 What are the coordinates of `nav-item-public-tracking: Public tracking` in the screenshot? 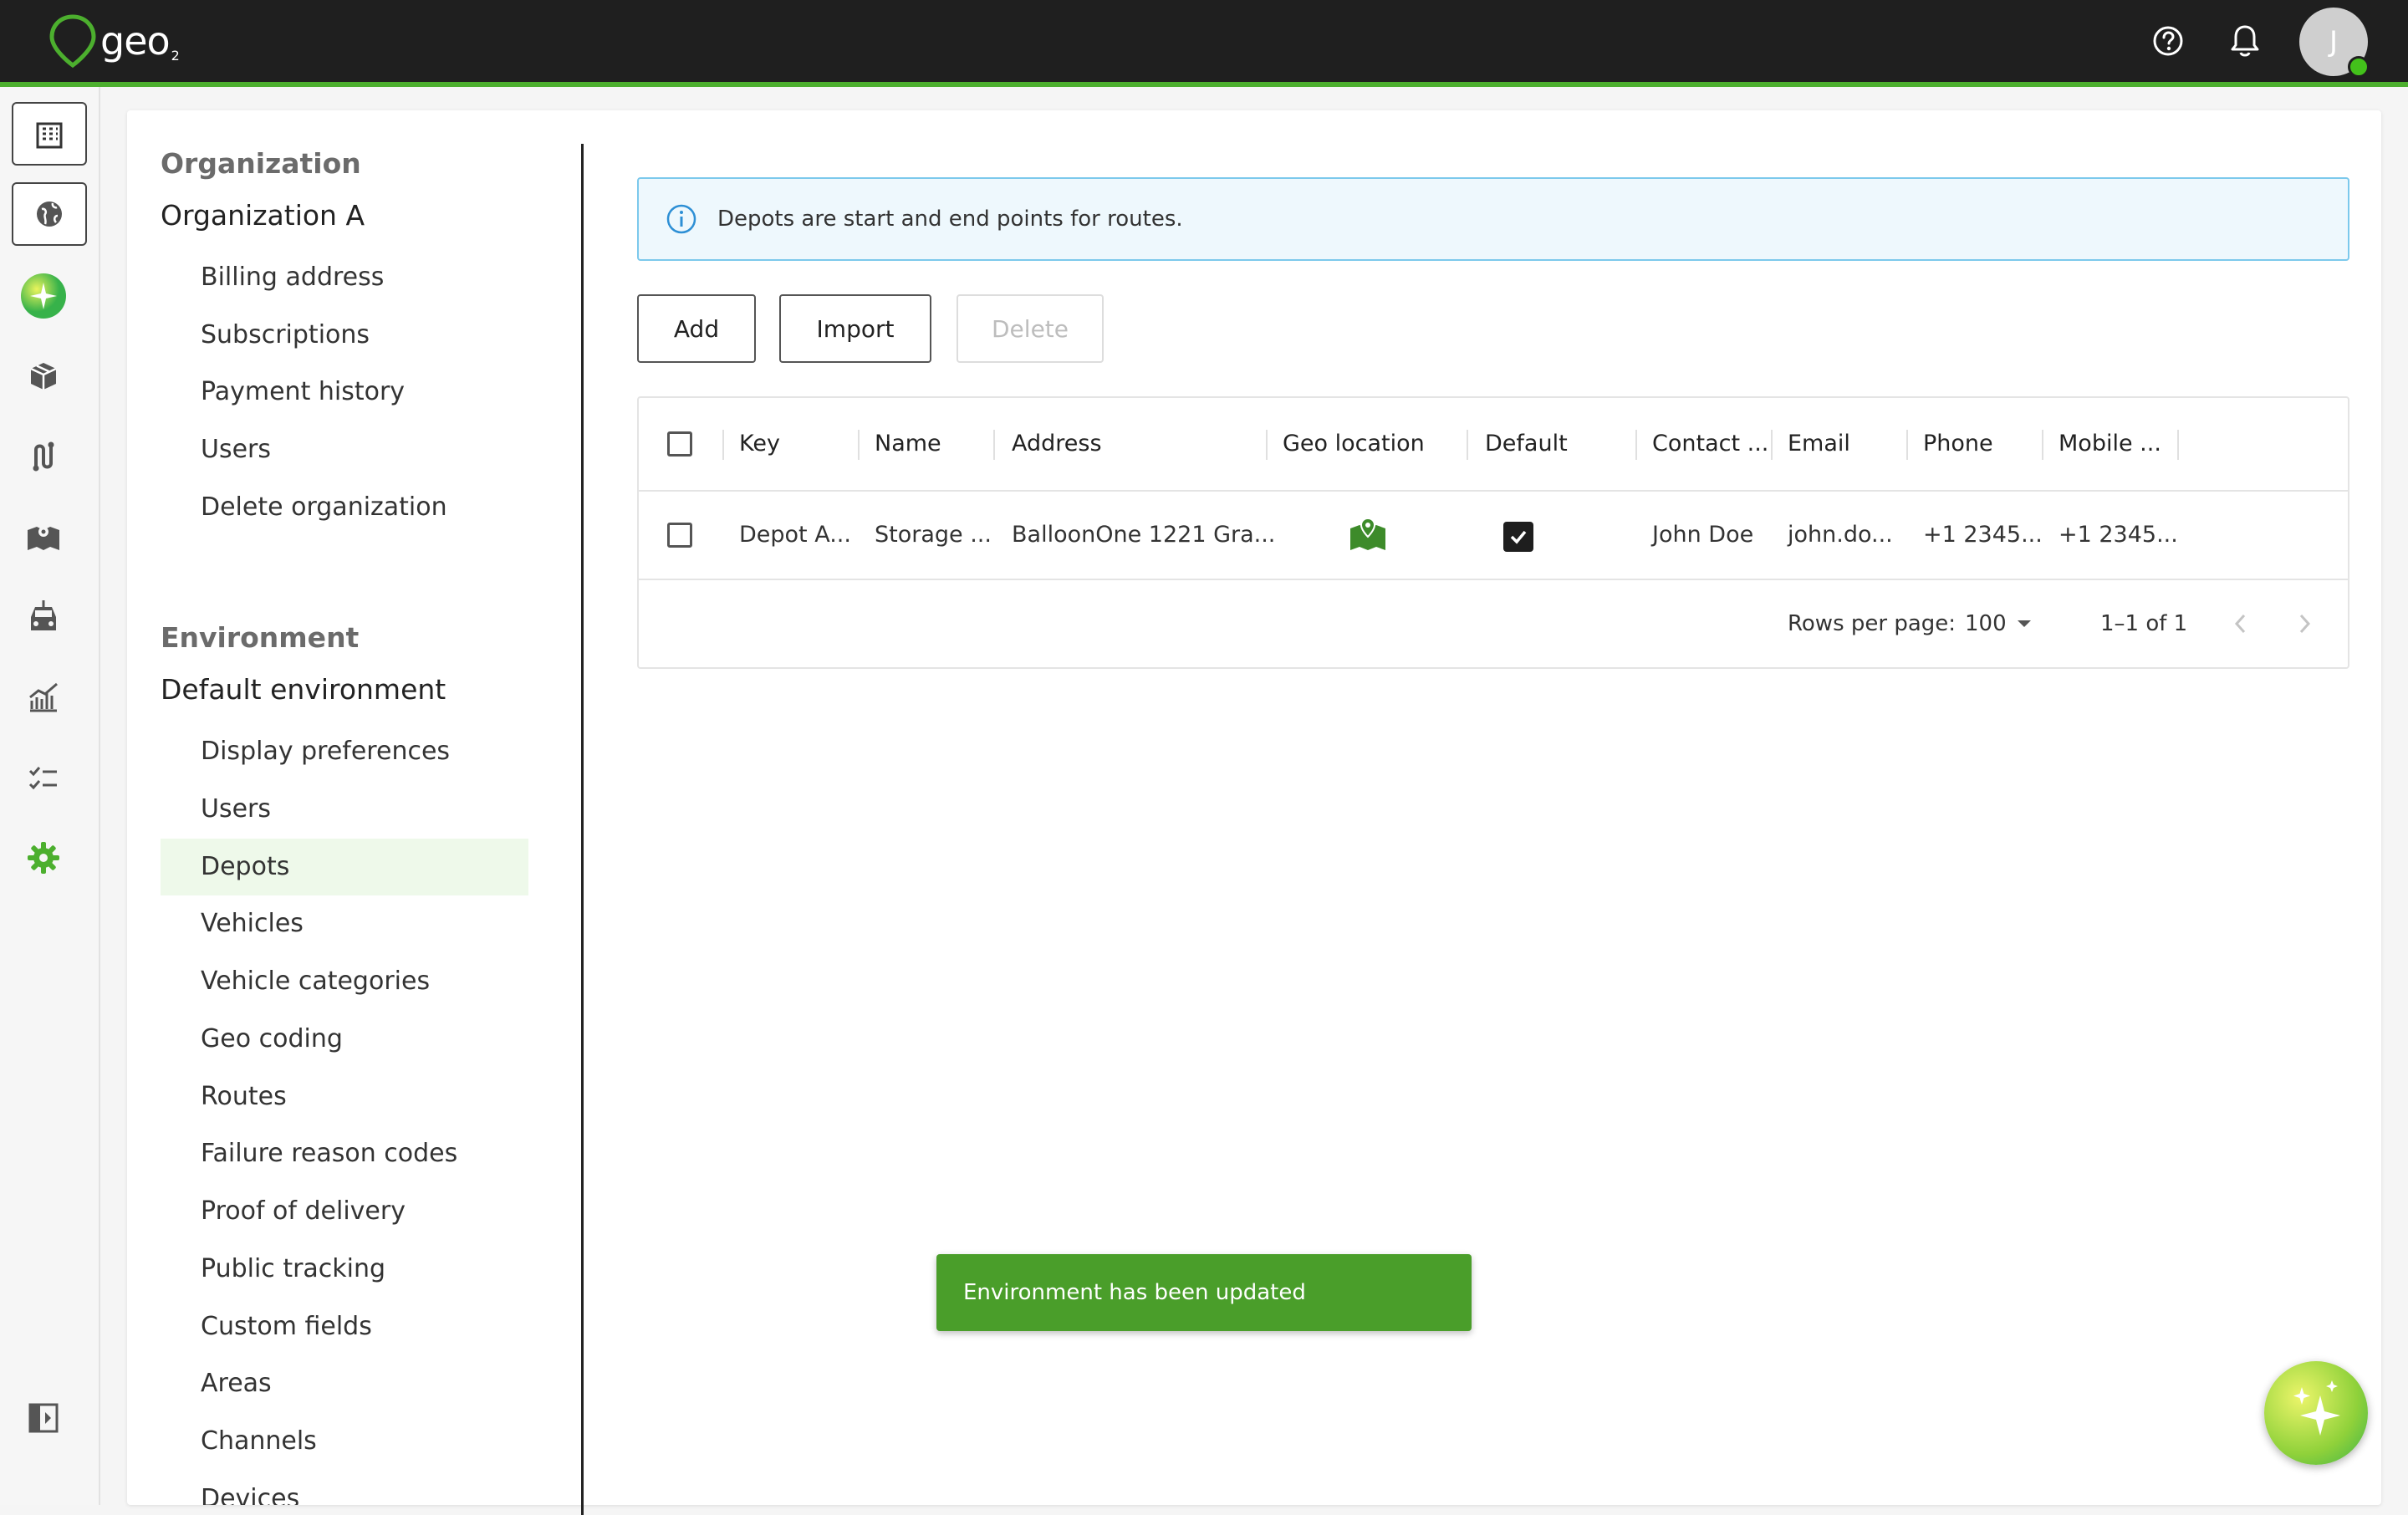 It's located at (344, 1269).